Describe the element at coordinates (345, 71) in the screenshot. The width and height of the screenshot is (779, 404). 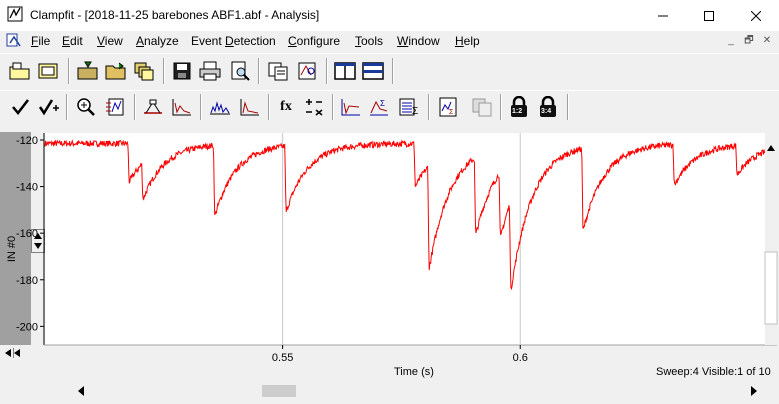
I see `split-horizontal-icon` at that location.